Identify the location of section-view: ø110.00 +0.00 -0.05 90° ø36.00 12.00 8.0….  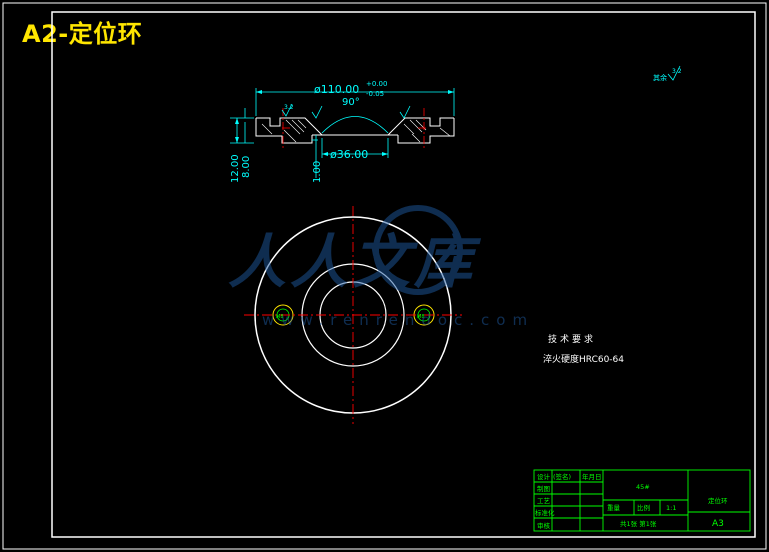
(342, 131).